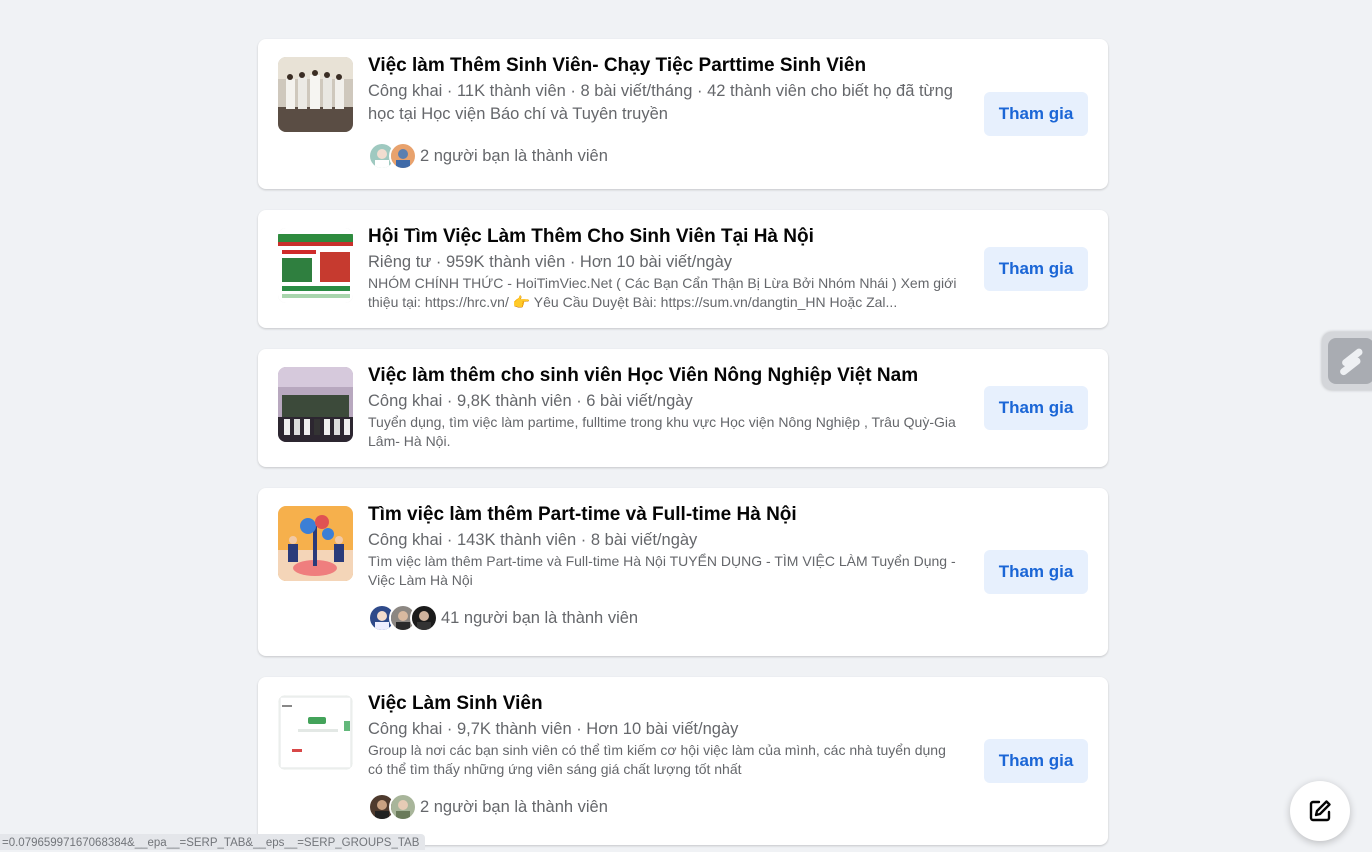 The image size is (1372, 852). I want to click on mutual-friends: 41 người bạn là thành viên, so click(663, 618).